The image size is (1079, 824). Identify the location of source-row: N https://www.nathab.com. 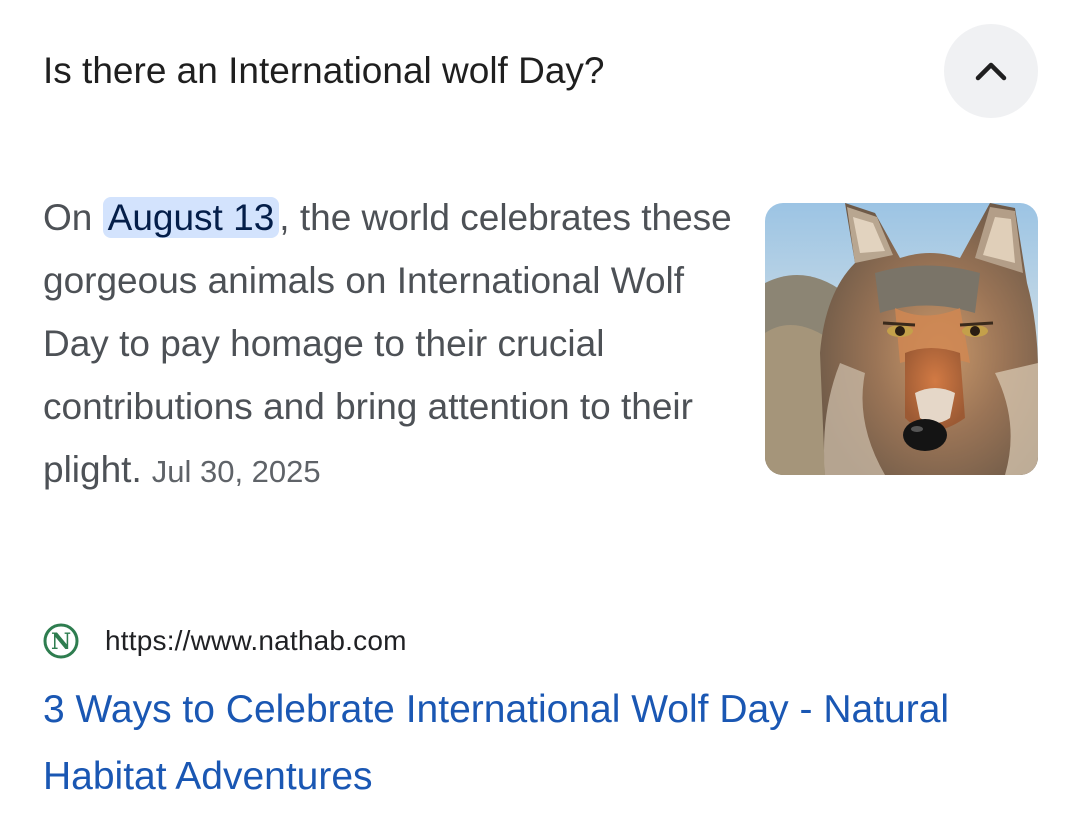
(225, 641).